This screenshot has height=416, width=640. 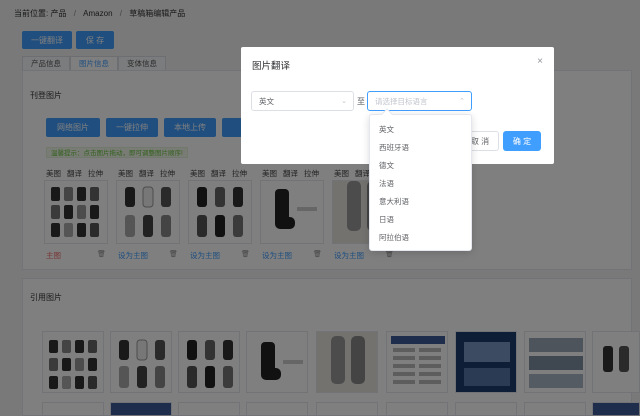 I want to click on chevron-down-icon: ⌄, so click(x=344, y=101).